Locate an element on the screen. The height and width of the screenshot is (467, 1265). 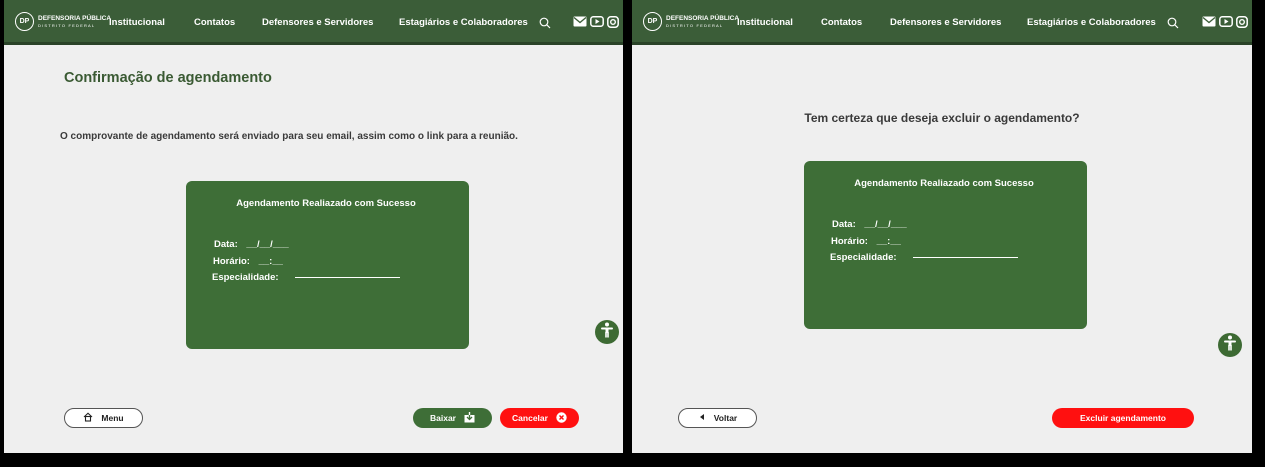
back-button: Voltar is located at coordinates (717, 418).